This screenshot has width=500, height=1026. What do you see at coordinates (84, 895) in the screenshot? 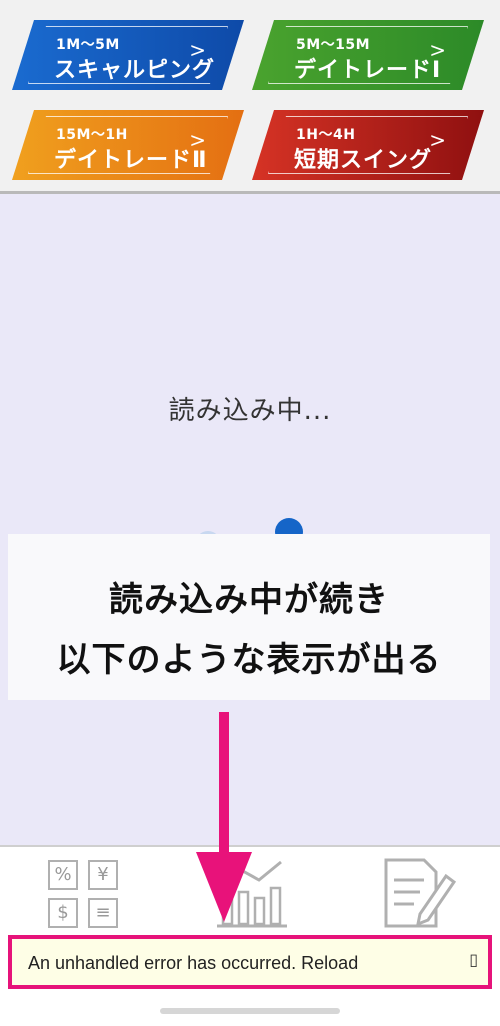
I see `fx-rates-tab: % ¥ $ ≡` at bounding box center [84, 895].